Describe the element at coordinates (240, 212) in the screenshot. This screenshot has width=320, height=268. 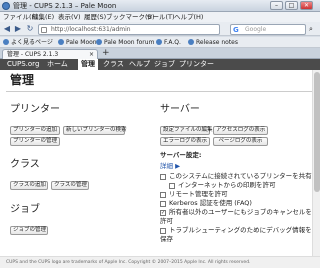
I see `cancel-any-job-label: 所有者以外のユーザーにもジョブのキャンセルを` at that location.